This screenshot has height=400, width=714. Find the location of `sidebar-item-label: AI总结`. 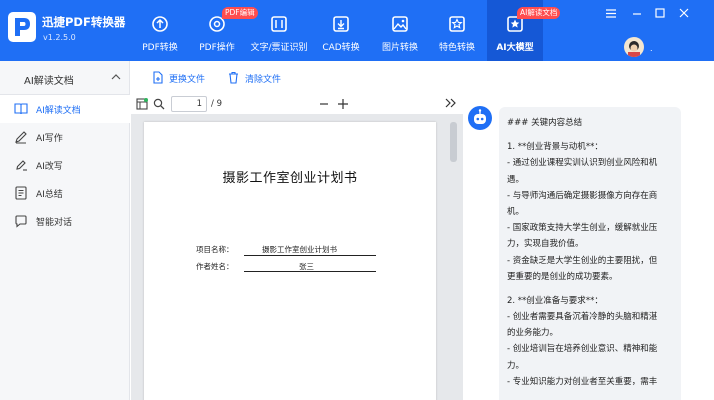

sidebar-item-label: AI总结 is located at coordinates (49, 195).